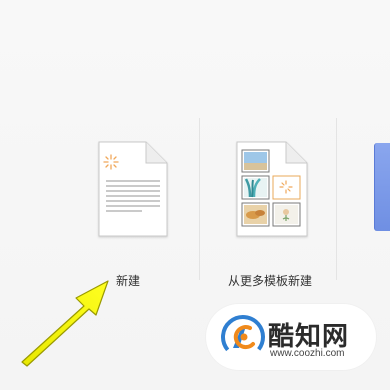 The image size is (390, 390). I want to click on template-document-icon, so click(272, 189).